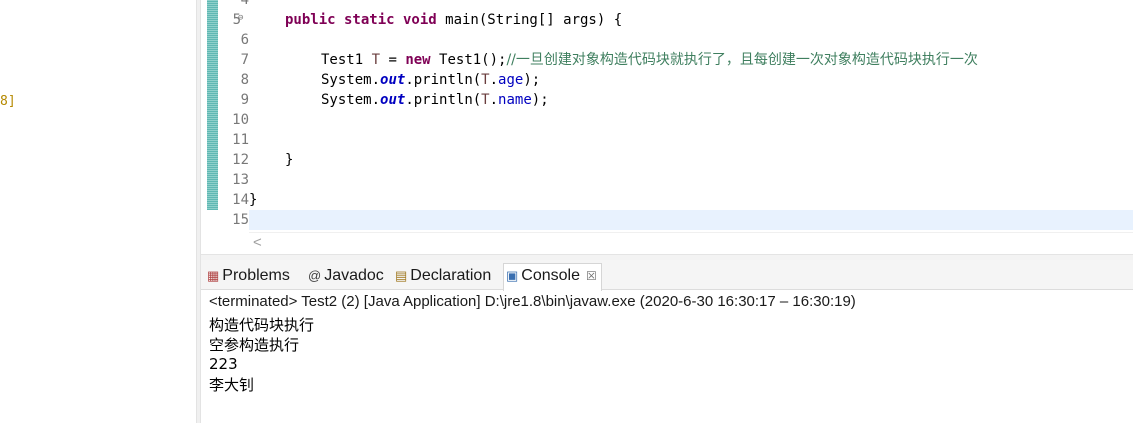 This screenshot has height=423, width=1133. I want to click on line-number: 14, so click(240, 200).